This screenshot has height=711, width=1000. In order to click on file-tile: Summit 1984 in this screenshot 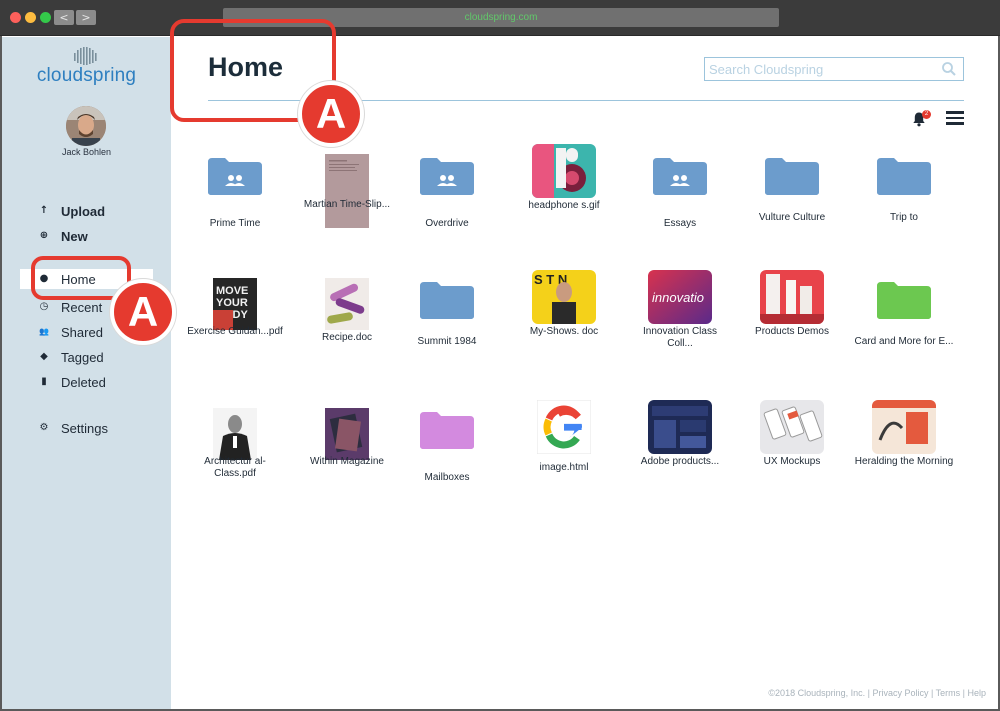, I will do `click(447, 328)`.